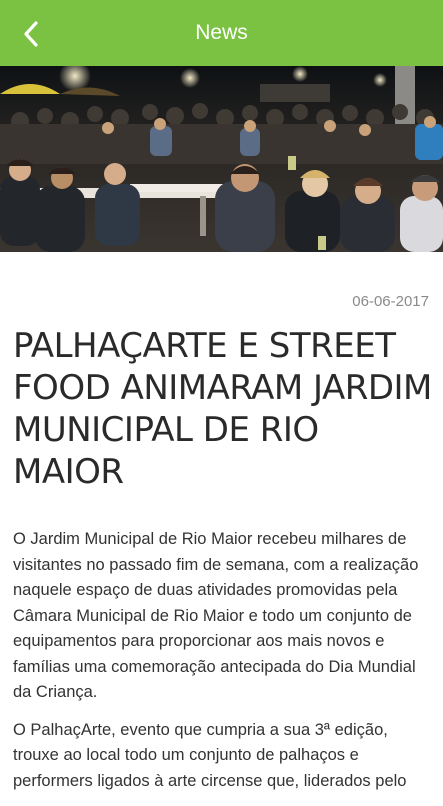 This screenshot has width=443, height=806. I want to click on page-title: News, so click(221, 32).